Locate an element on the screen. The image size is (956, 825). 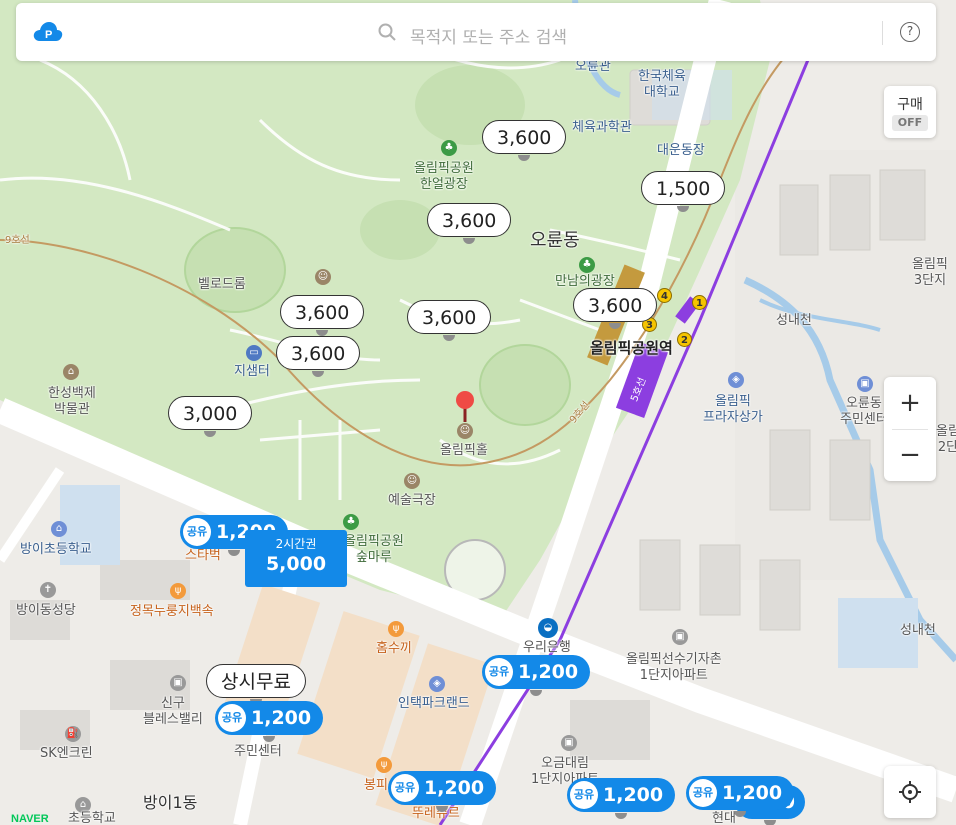
book-icon: ▭ is located at coordinates (254, 353).